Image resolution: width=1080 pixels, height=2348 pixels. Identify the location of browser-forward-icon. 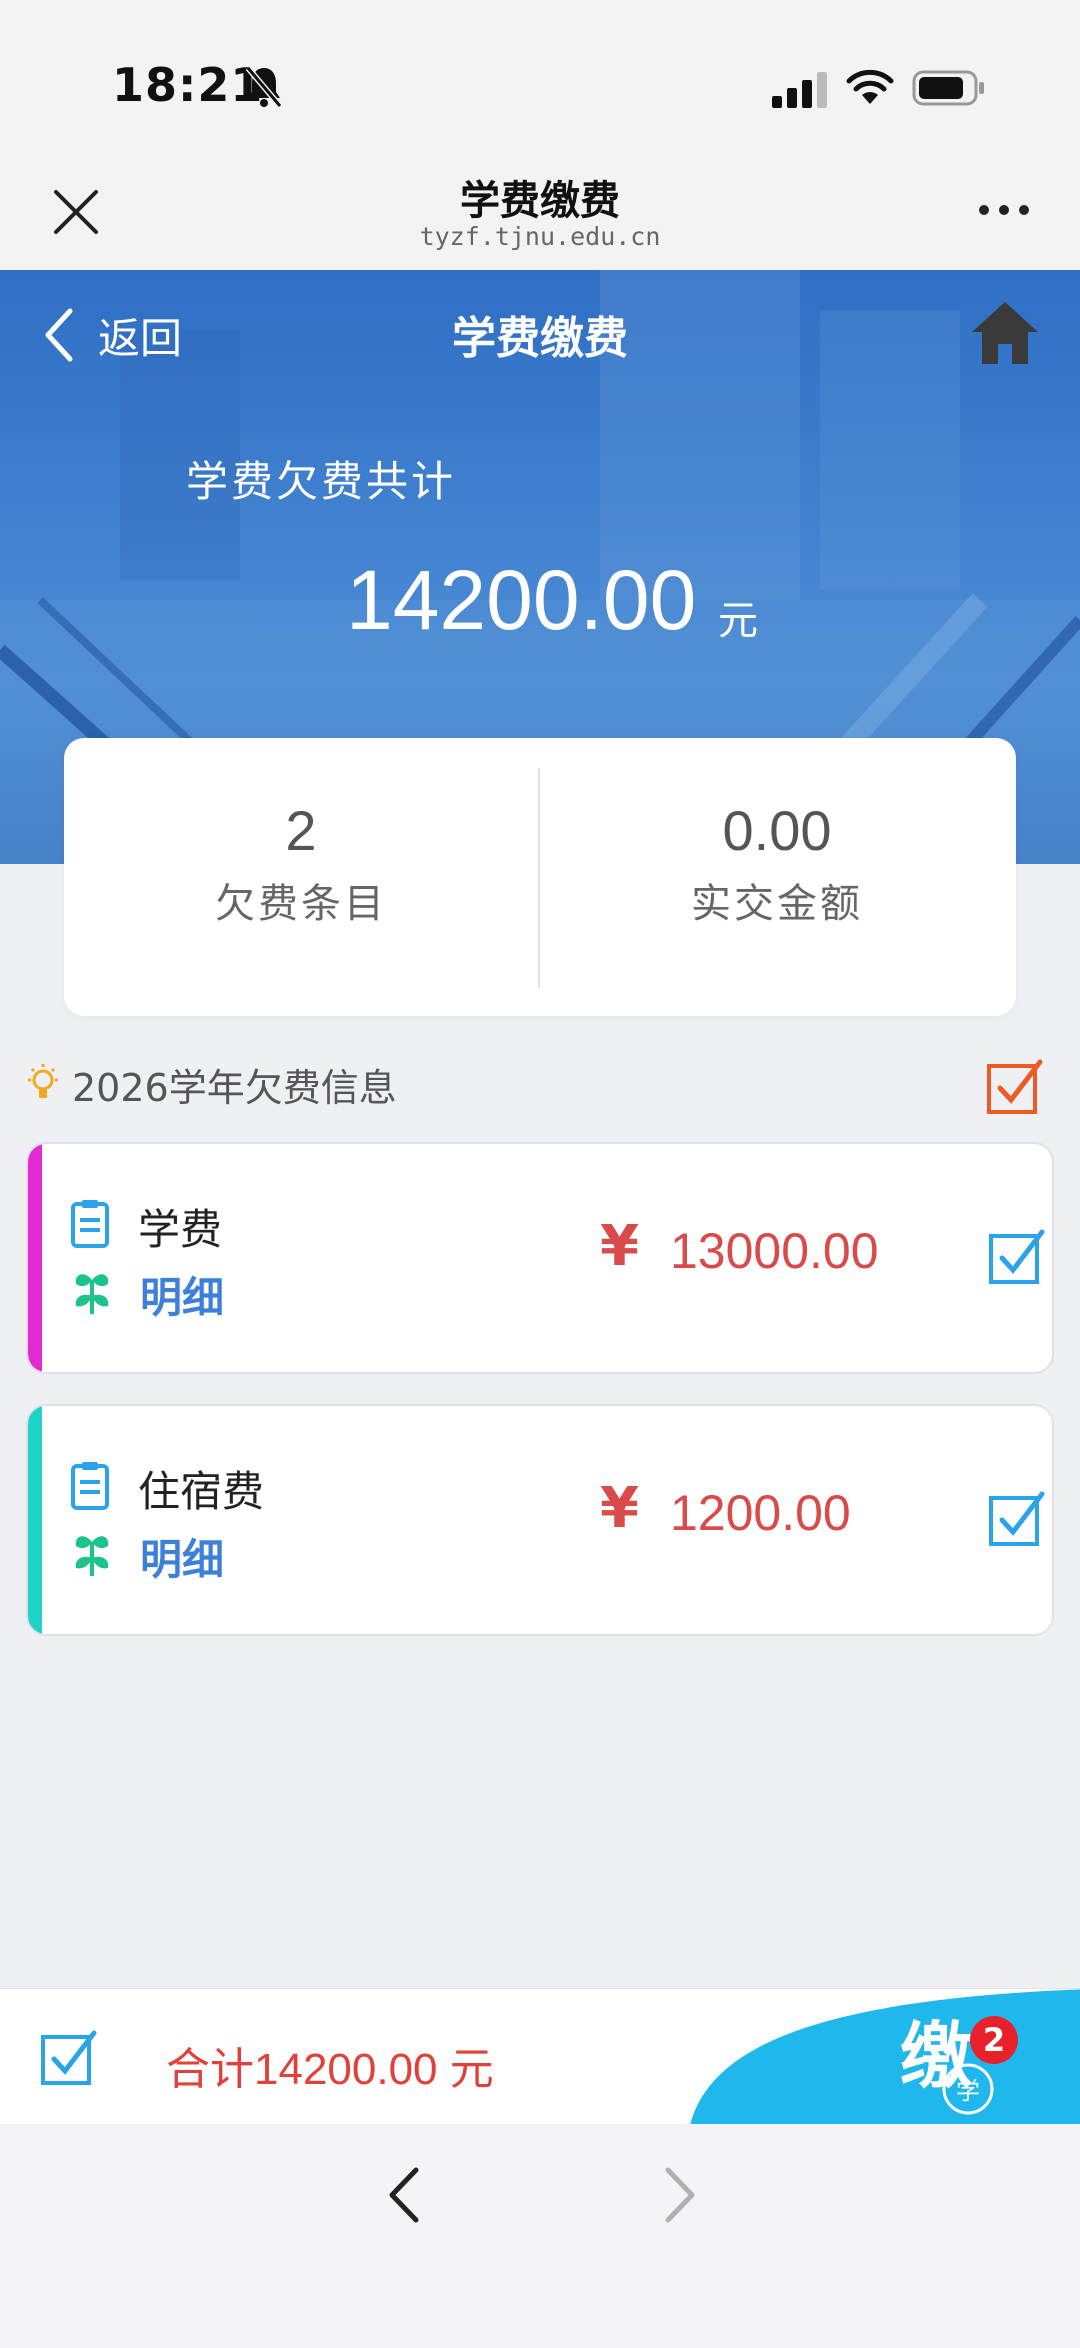
(679, 2195).